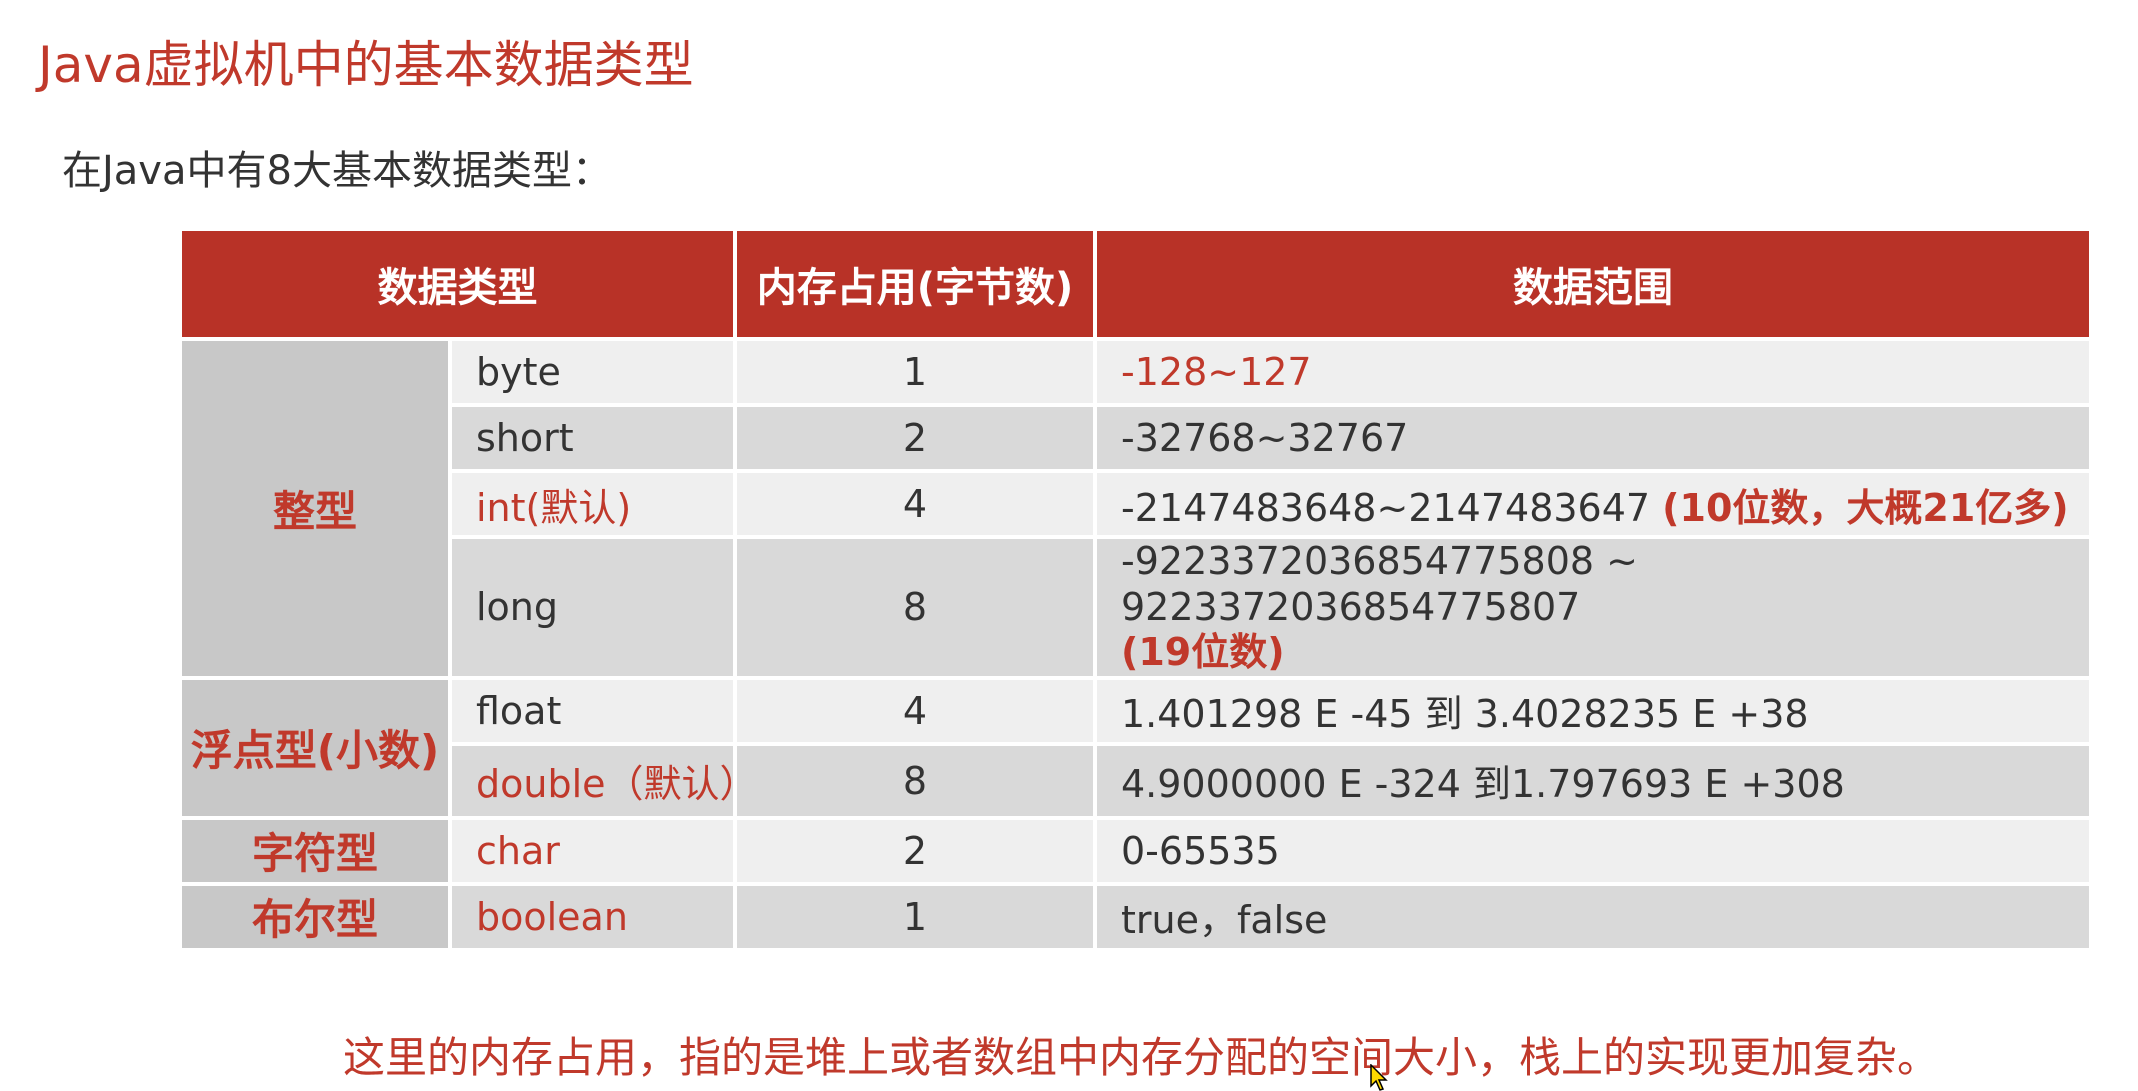 This screenshot has width=2138, height=1091. What do you see at coordinates (592, 438) in the screenshot?
I see `type-cell: short` at bounding box center [592, 438].